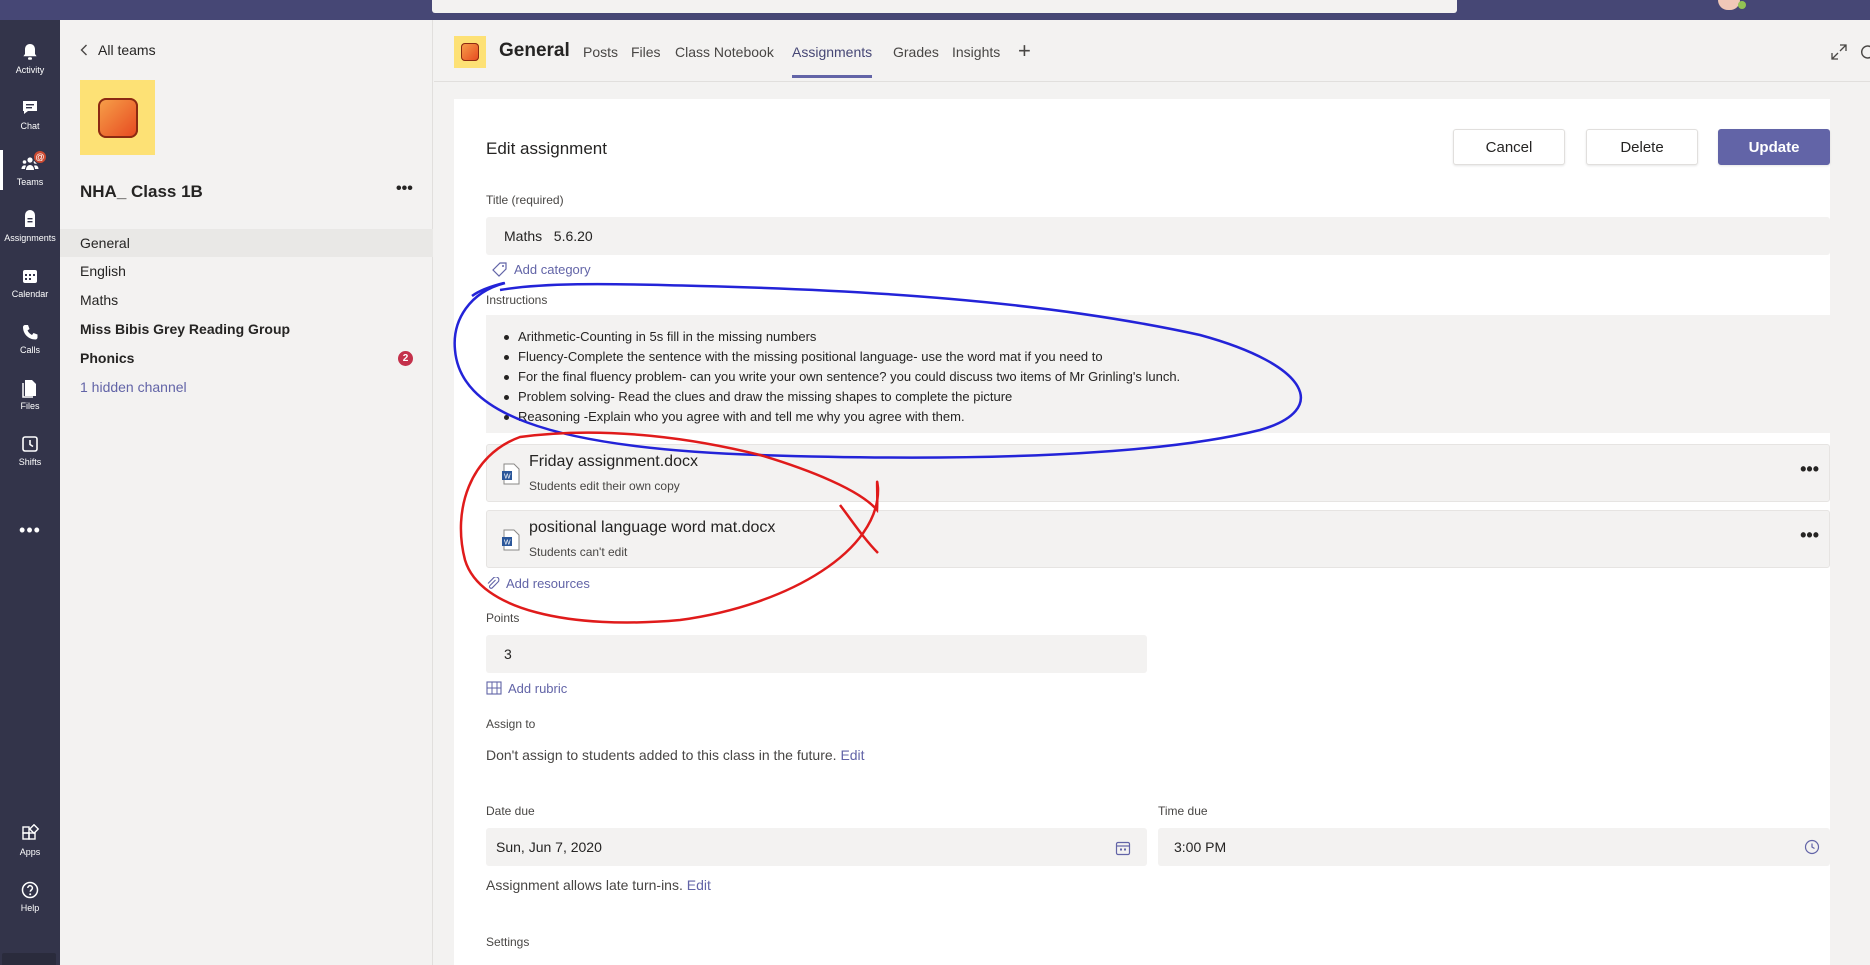 Image resolution: width=1870 pixels, height=965 pixels. What do you see at coordinates (1158, 236) in the screenshot?
I see `title-input: Maths 5.6.20` at bounding box center [1158, 236].